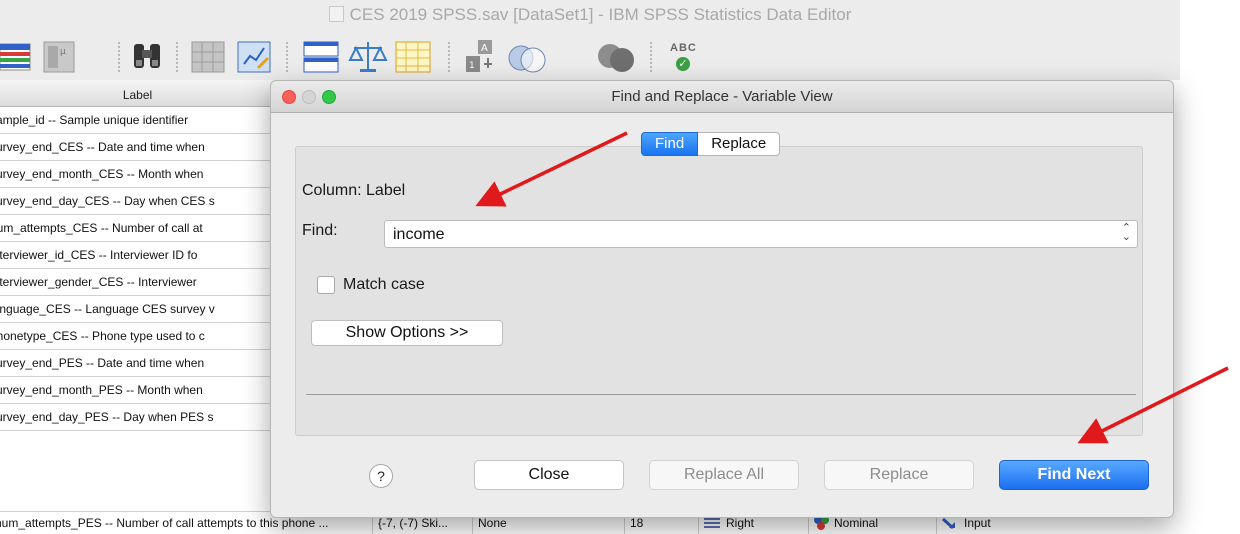  What do you see at coordinates (899, 475) in the screenshot?
I see `replace-button: Replace` at bounding box center [899, 475].